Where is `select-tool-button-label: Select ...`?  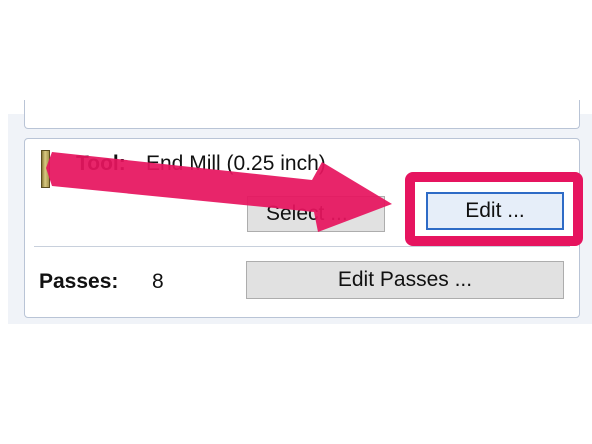 select-tool-button-label: Select ... is located at coordinates (307, 213).